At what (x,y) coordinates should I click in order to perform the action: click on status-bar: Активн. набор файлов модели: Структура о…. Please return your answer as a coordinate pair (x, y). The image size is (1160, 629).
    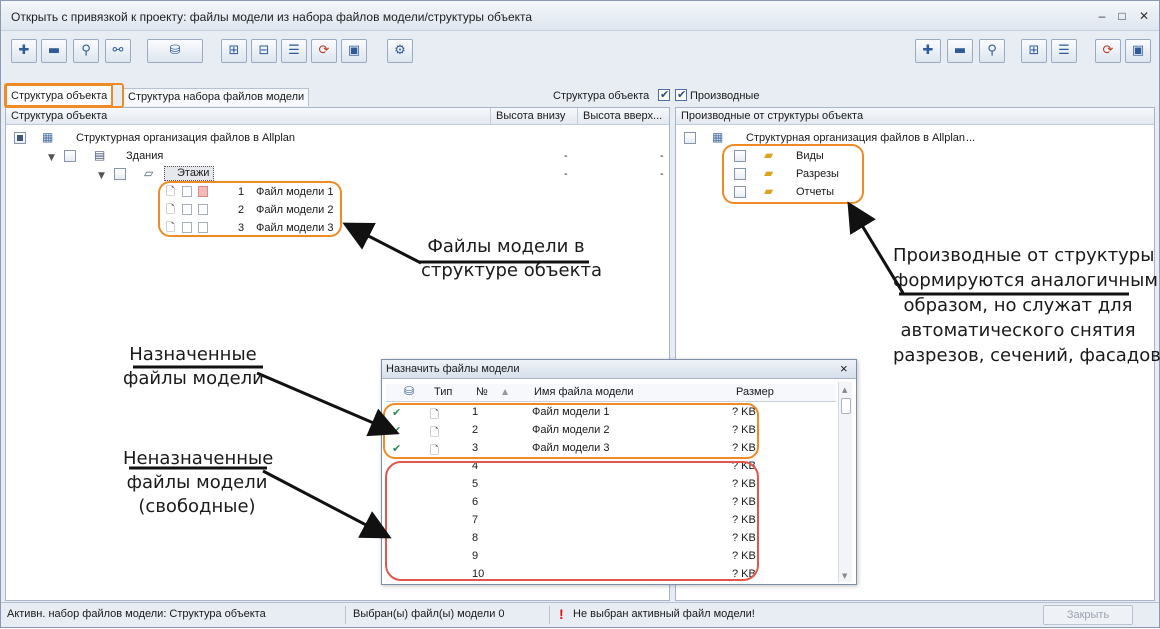
    Looking at the image, I should click on (580, 614).